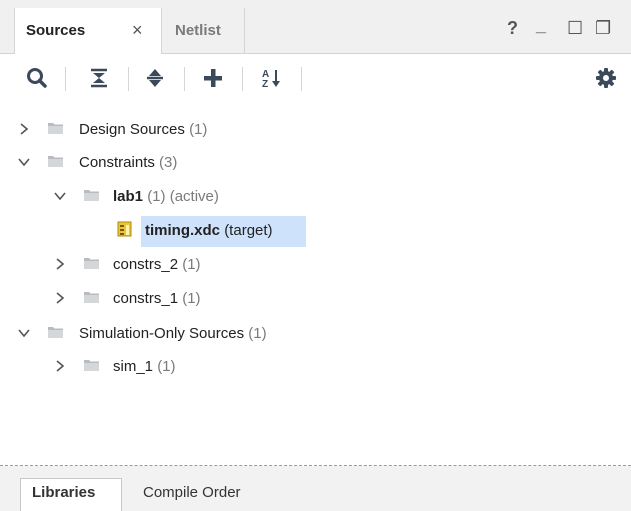 This screenshot has height=511, width=631. Describe the element at coordinates (213, 78) in the screenshot. I see `add-icon` at that location.